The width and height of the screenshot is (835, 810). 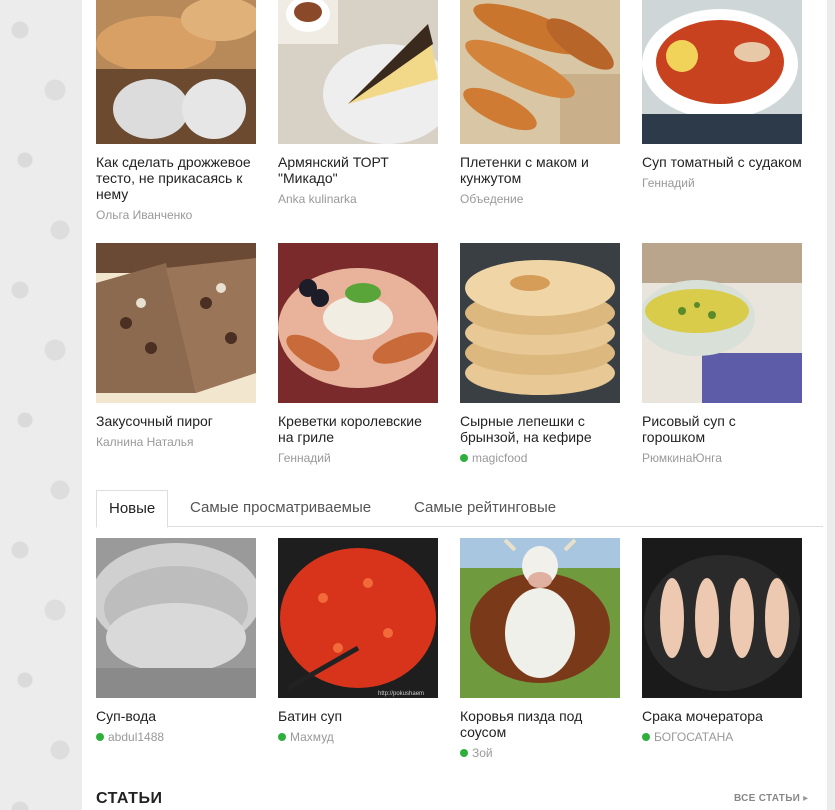 I want to click on tab-top-rated: Самые рейтинговые, so click(x=485, y=508).